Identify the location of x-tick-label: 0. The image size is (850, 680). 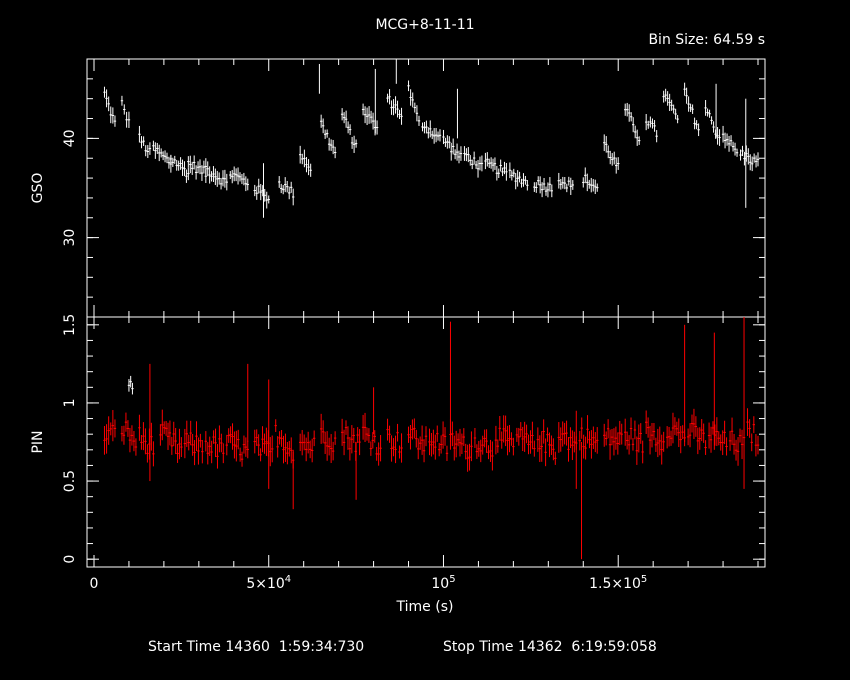
(94, 584).